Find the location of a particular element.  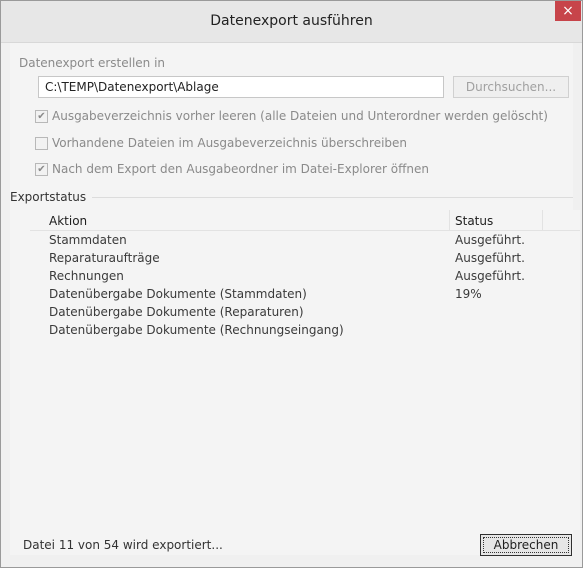

destination-path-input: C:\TEMP\Datenexport\Ablage is located at coordinates (241, 87).